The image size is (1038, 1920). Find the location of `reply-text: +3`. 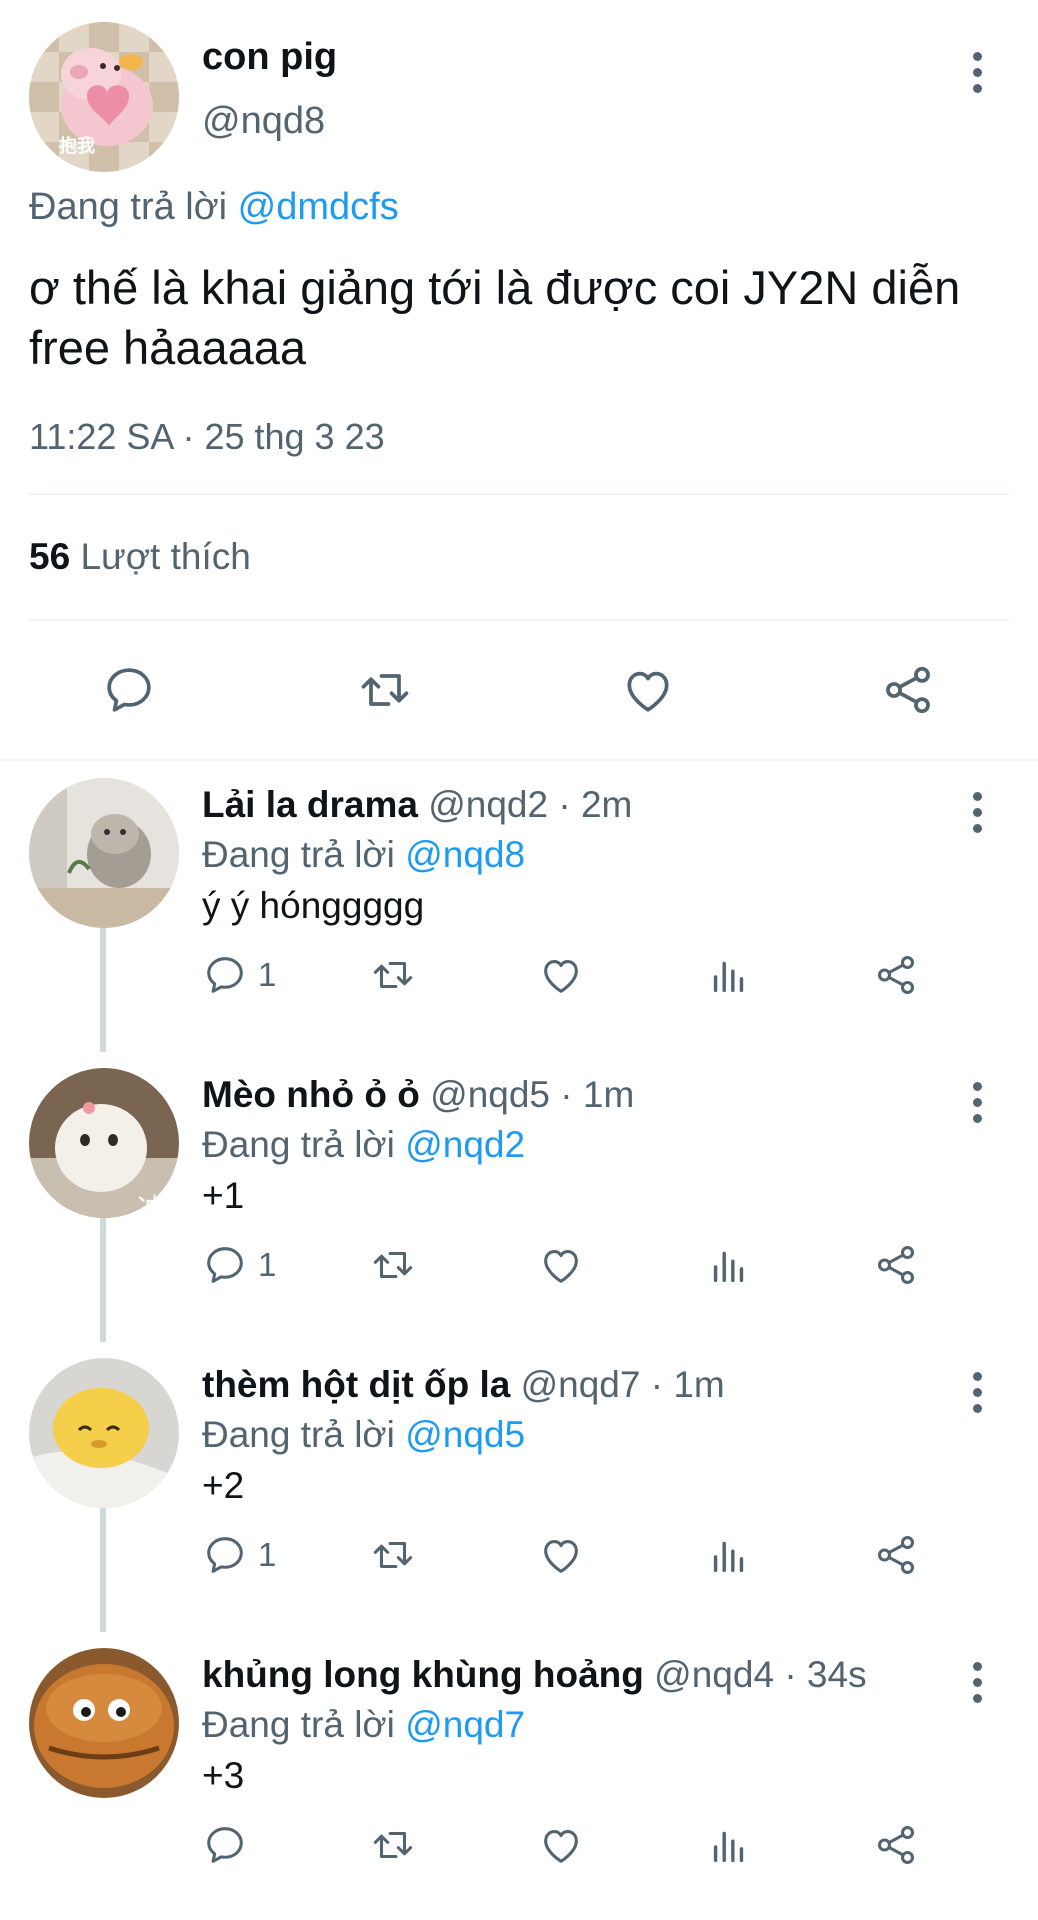

reply-text: +3 is located at coordinates (223, 1775).